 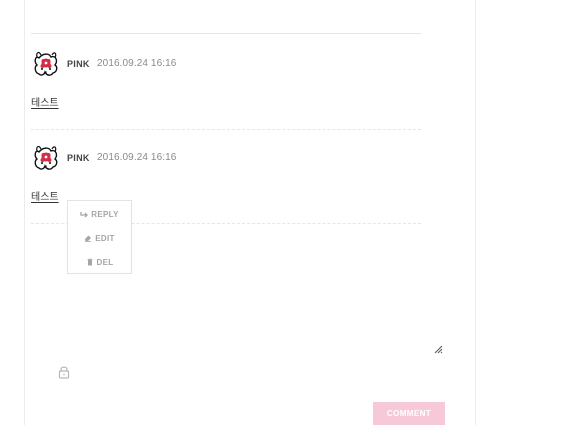 What do you see at coordinates (84, 215) in the screenshot?
I see `reply-arrow-icon` at bounding box center [84, 215].